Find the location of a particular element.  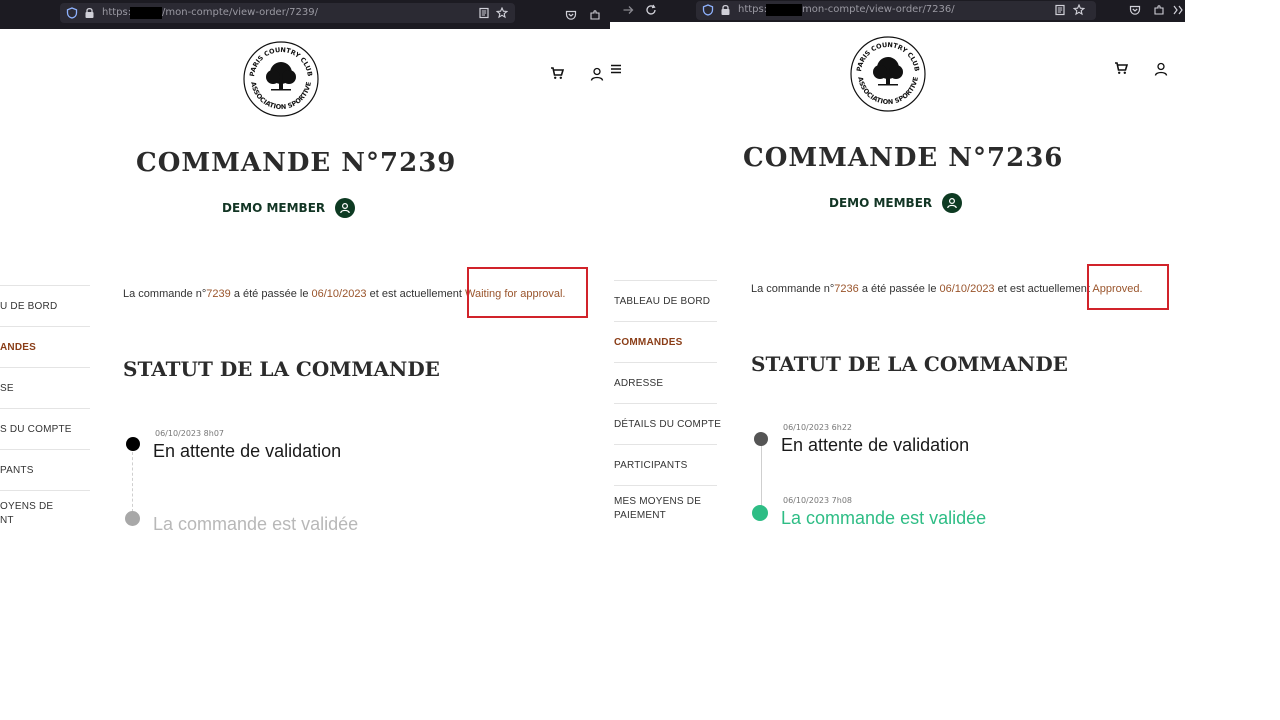

nav-item-commandes: ANDES is located at coordinates (45, 346).